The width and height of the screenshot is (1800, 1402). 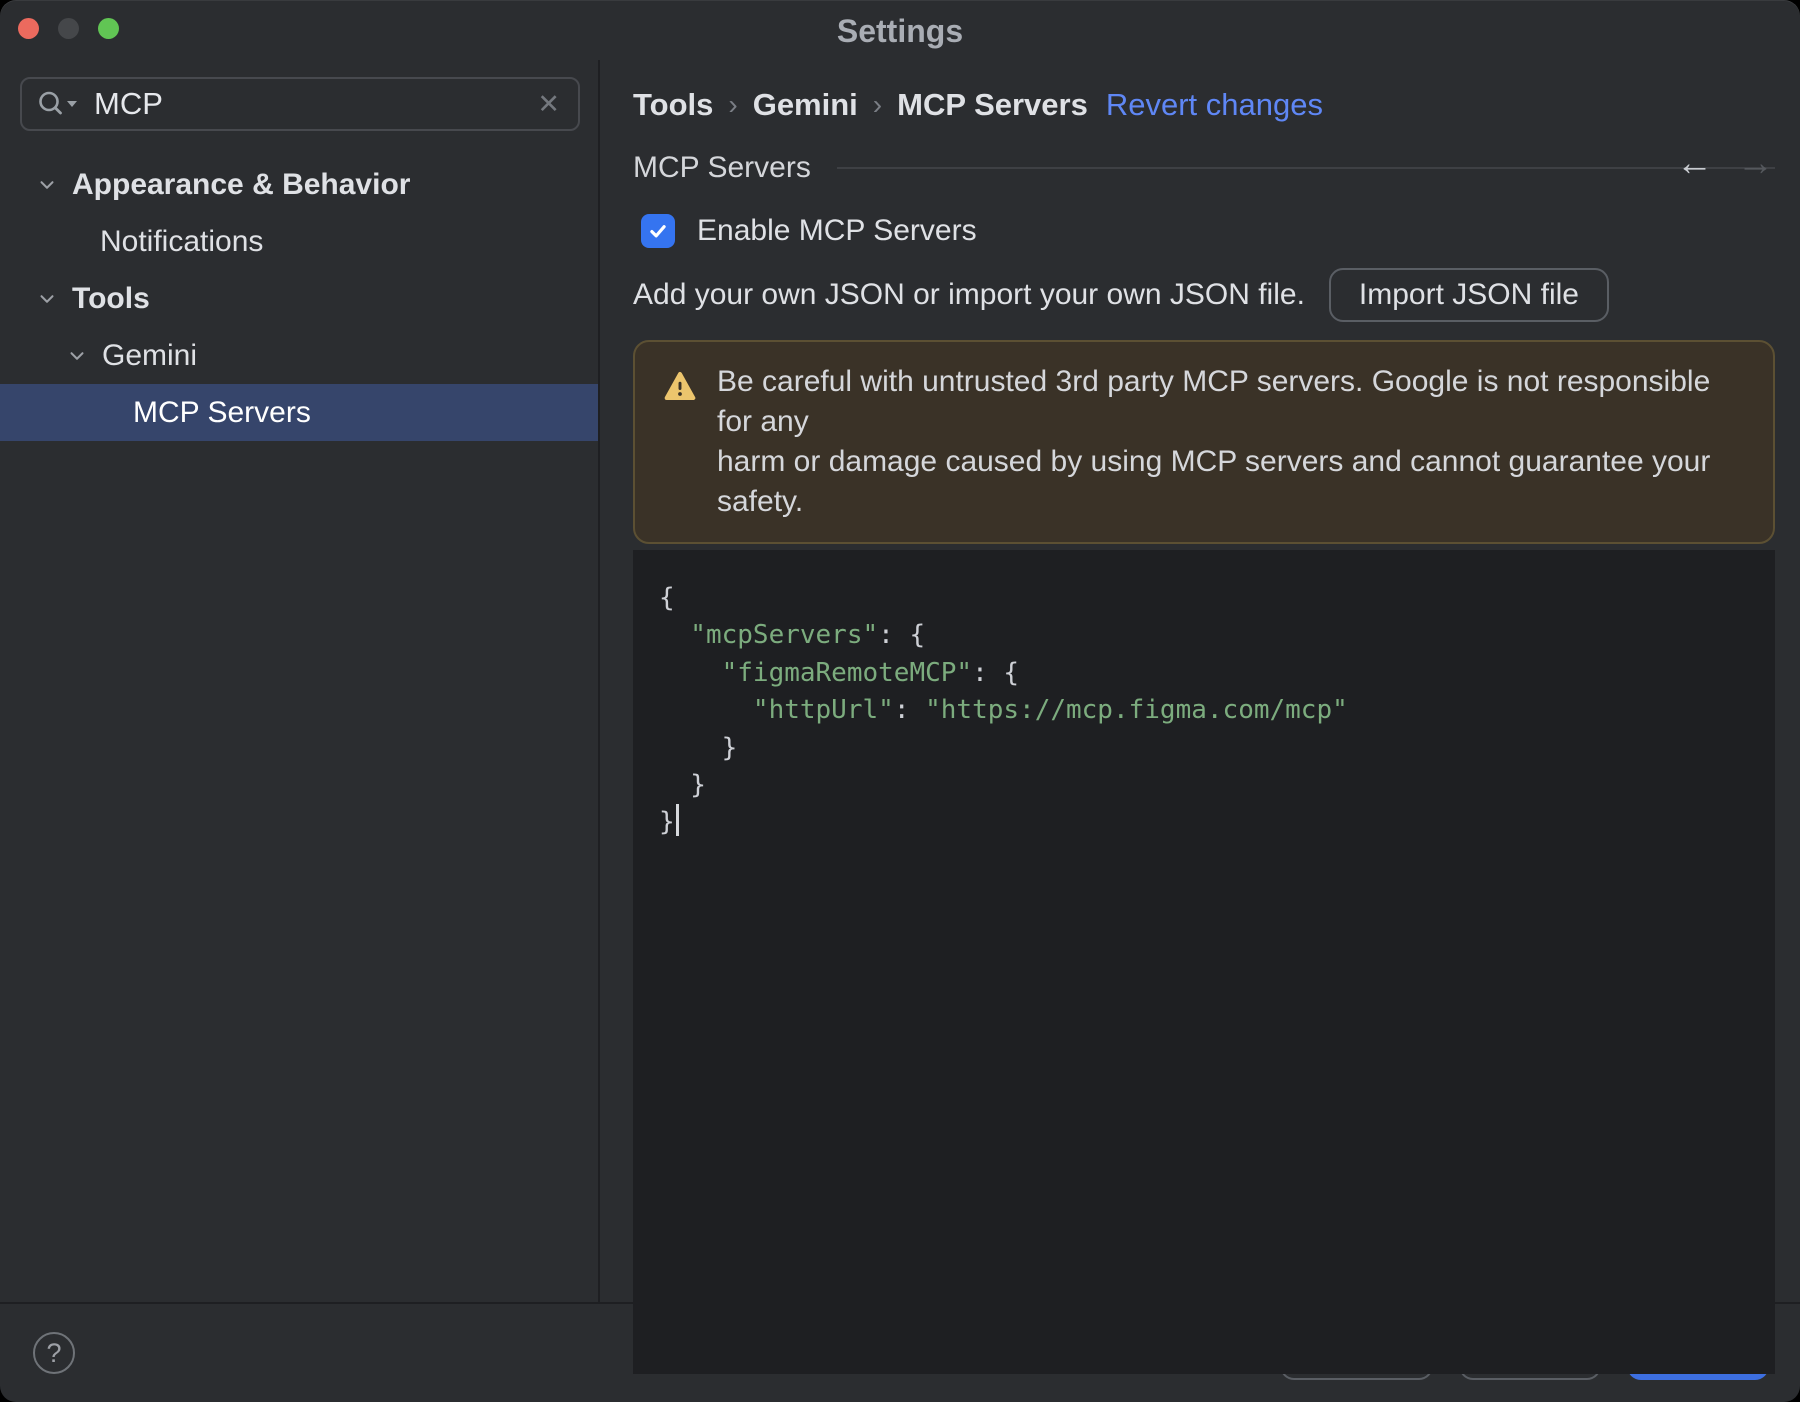 I want to click on window-title: Settings, so click(x=900, y=31).